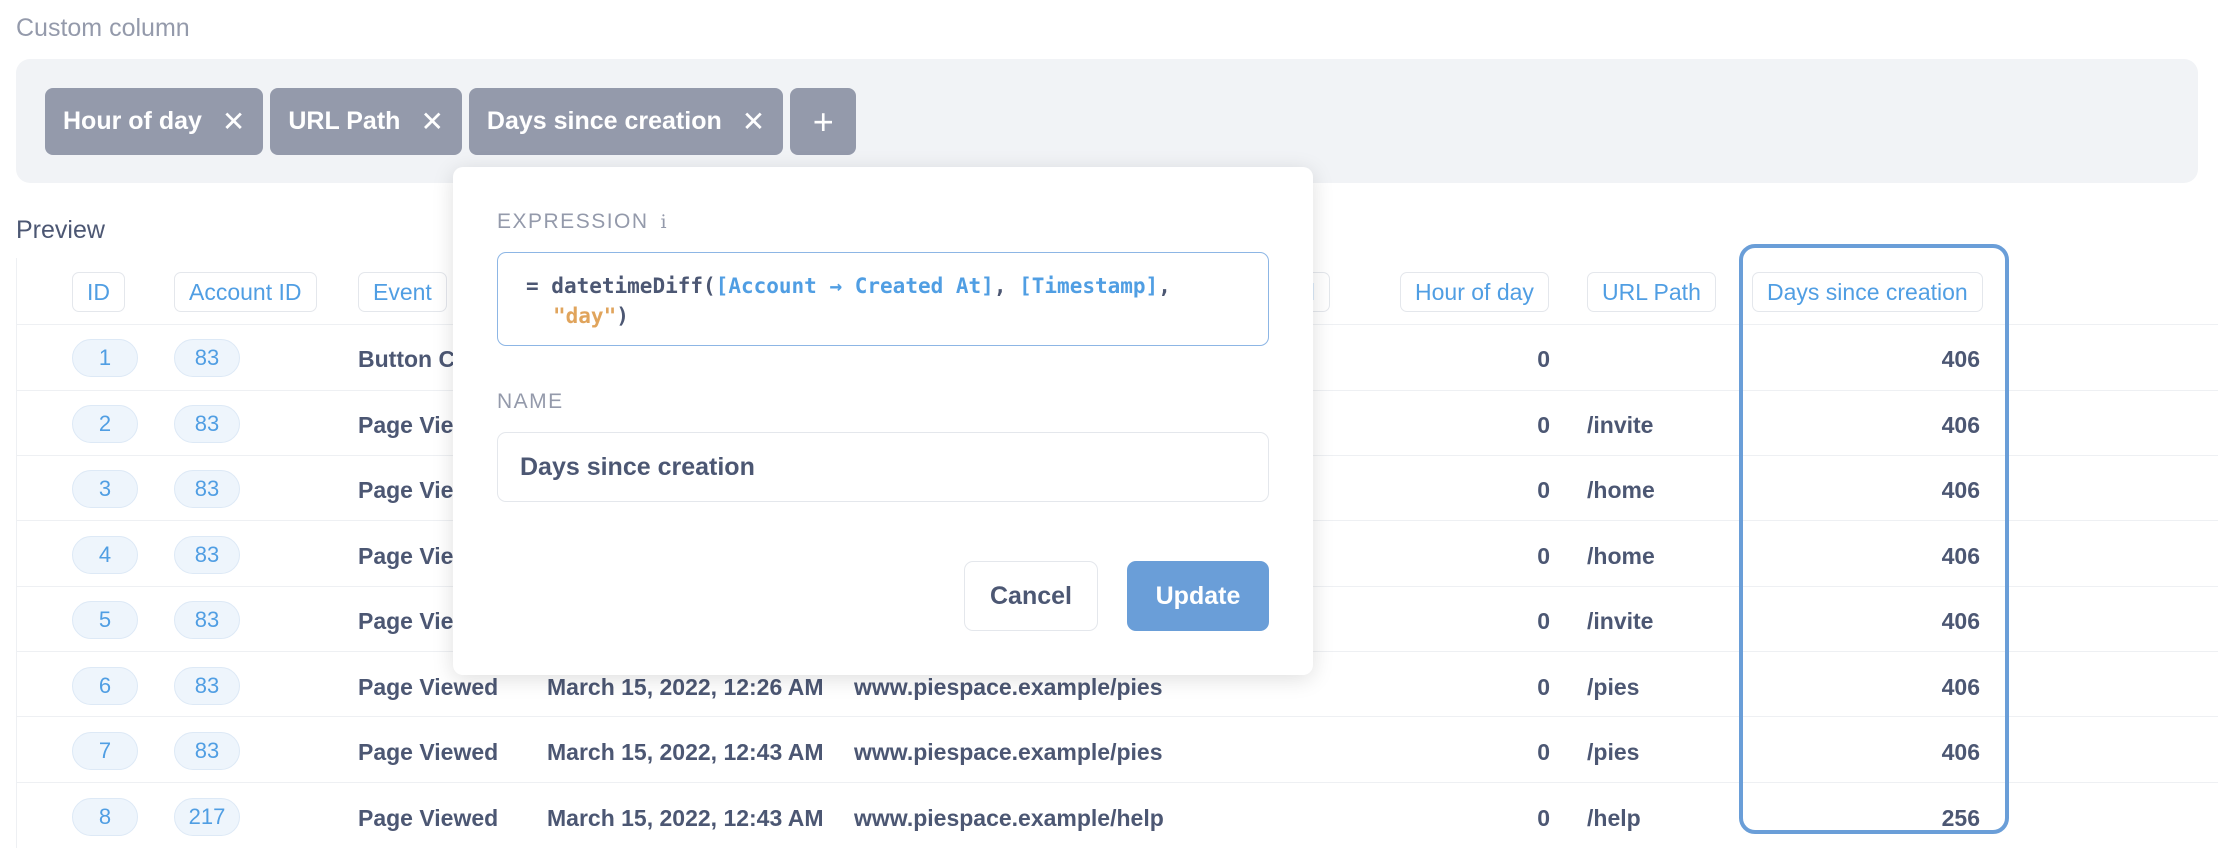 The width and height of the screenshot is (2218, 848). Describe the element at coordinates (582, 221) in the screenshot. I see `expression-label: EXPRESSION i` at that location.